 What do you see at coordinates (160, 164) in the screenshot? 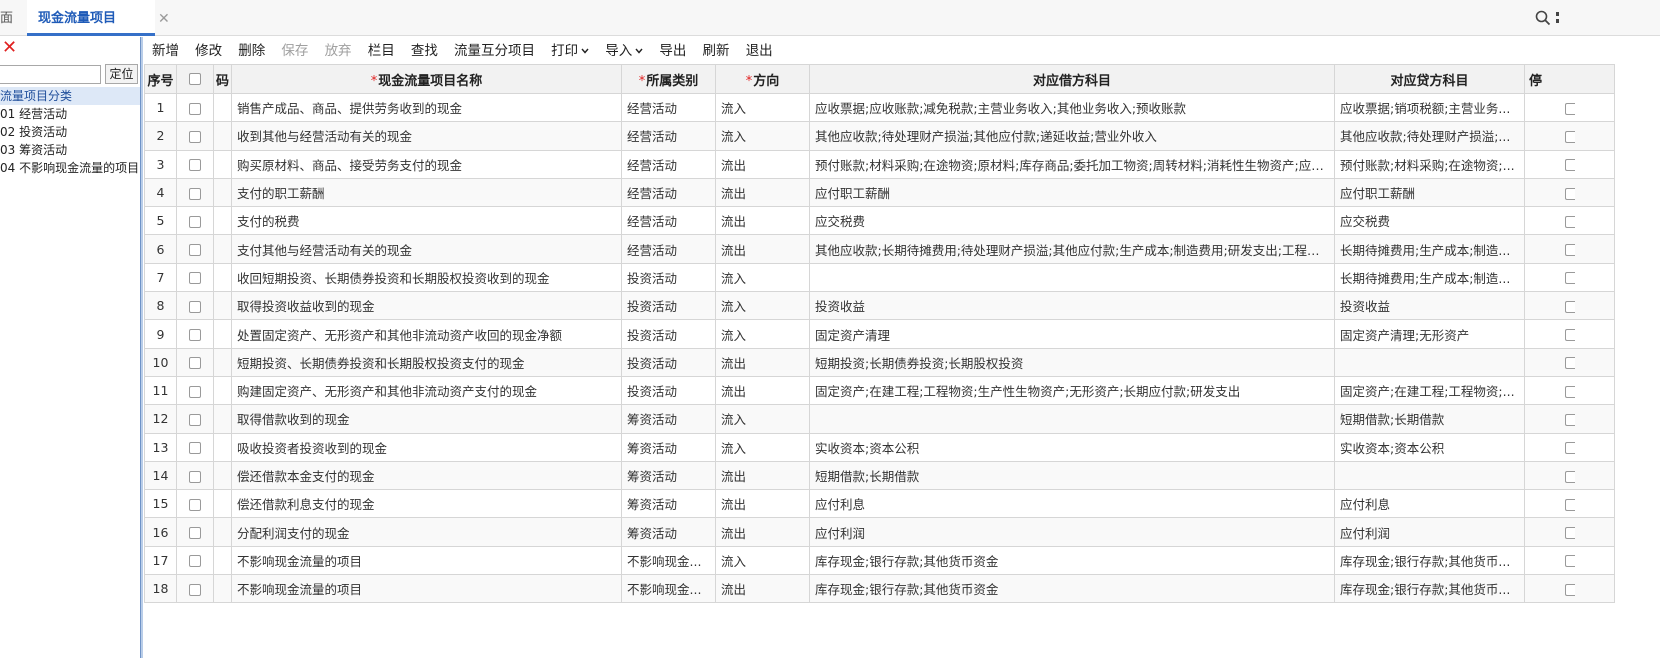
I see `cell-seq: 3` at bounding box center [160, 164].